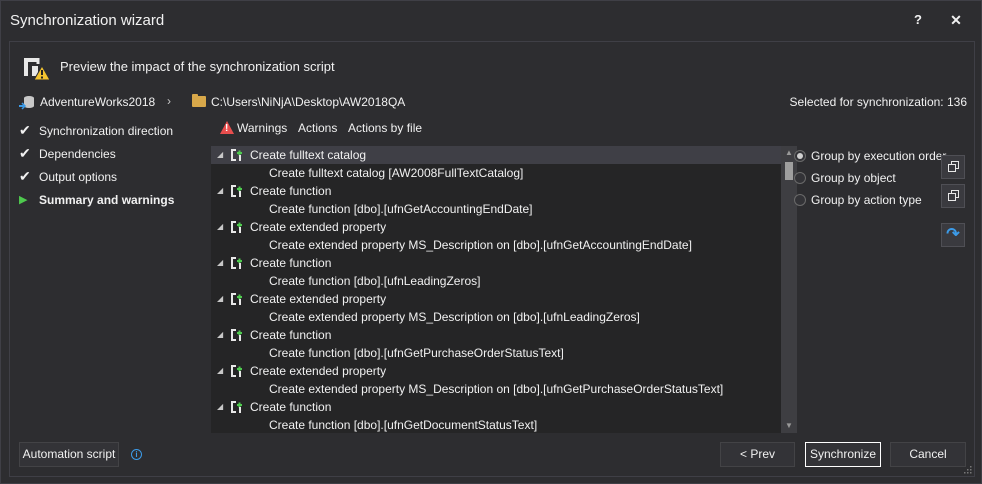 The width and height of the screenshot is (982, 484). I want to click on chevron-right-icon: ›, so click(169, 101).